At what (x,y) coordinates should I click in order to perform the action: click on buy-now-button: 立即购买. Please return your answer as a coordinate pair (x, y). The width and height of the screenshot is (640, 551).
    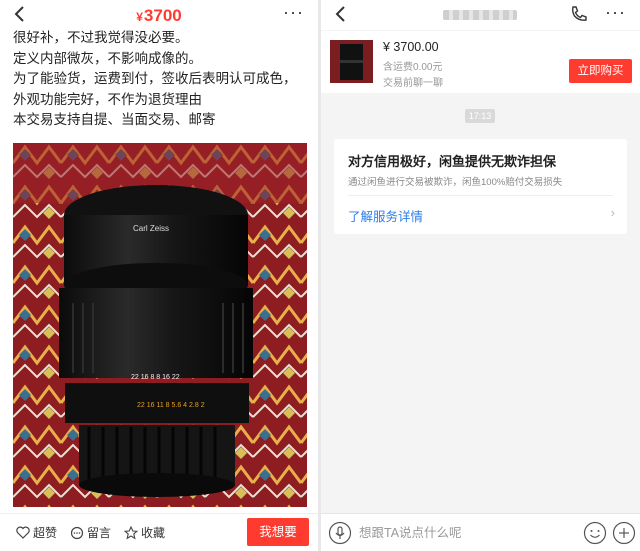
    Looking at the image, I should click on (600, 71).